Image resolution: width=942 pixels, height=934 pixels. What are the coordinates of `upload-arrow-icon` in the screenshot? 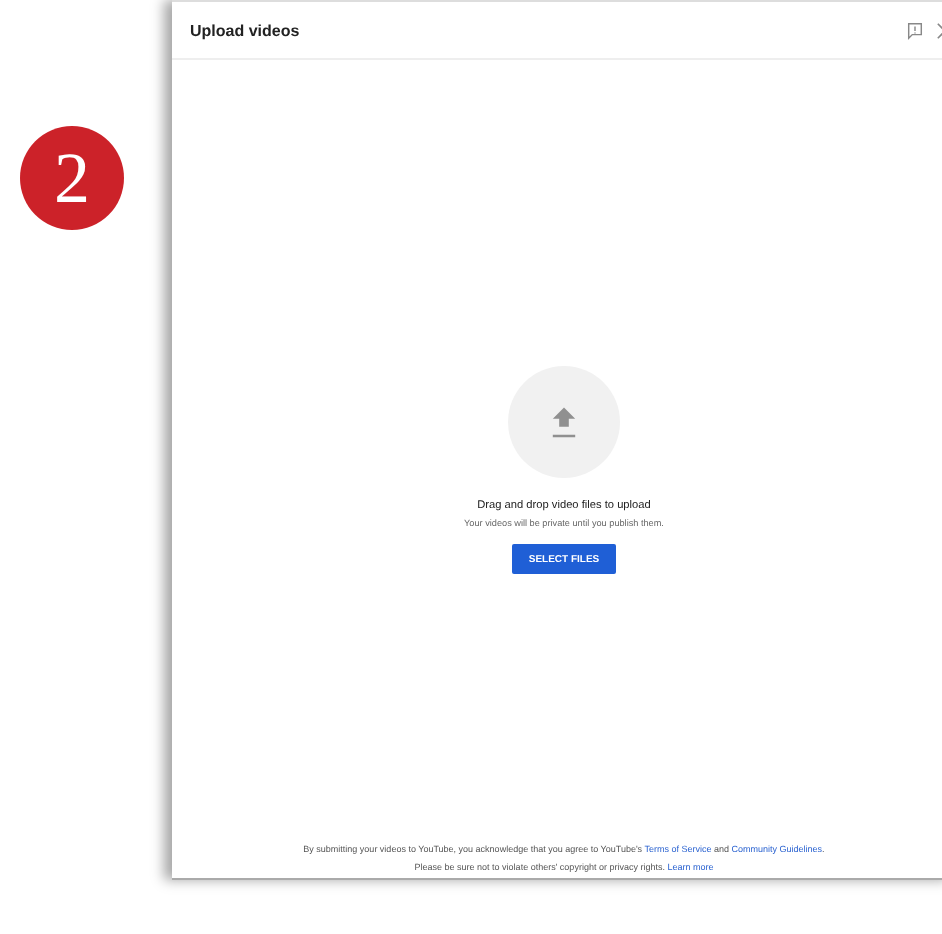 It's located at (564, 422).